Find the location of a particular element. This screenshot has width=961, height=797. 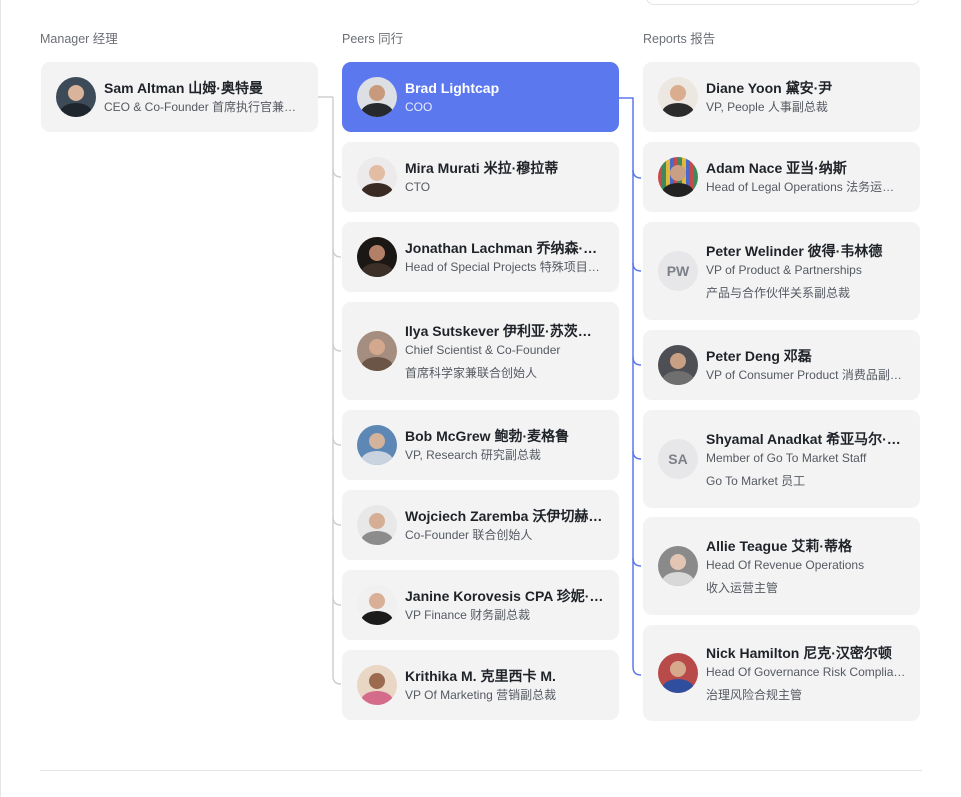

person-name: Peter Deng 邓磊 is located at coordinates (759, 356).